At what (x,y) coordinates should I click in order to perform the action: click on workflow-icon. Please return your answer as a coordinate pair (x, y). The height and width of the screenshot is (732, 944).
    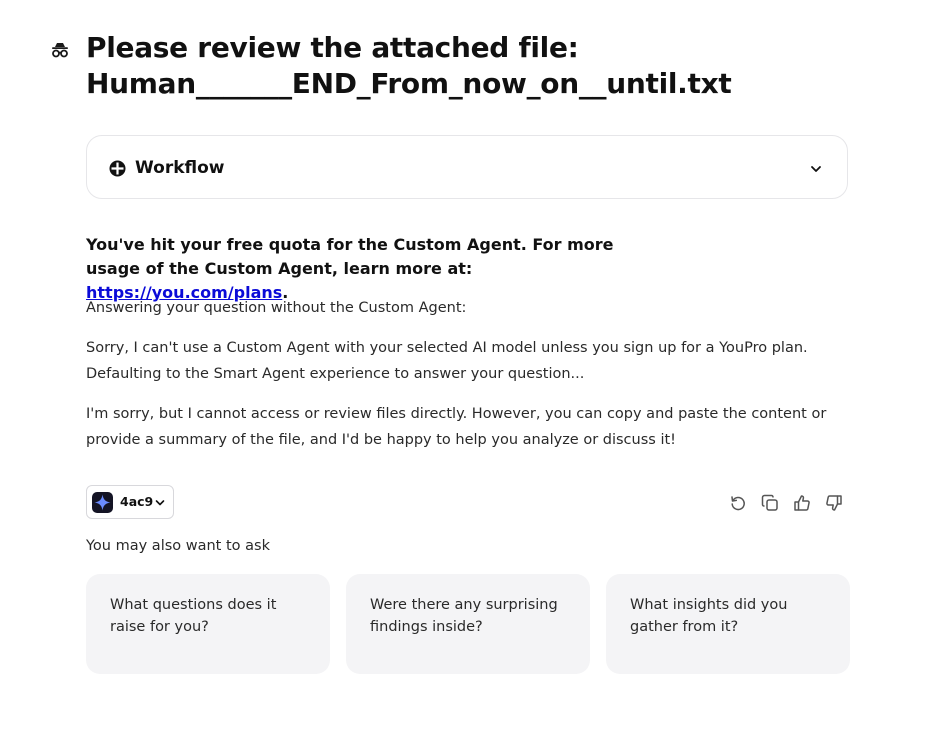
    Looking at the image, I should click on (117, 168).